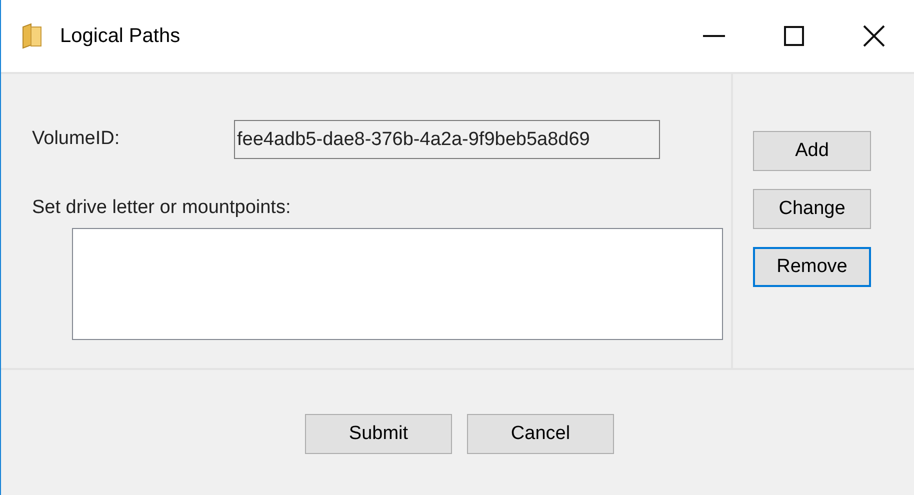 Image resolution: width=914 pixels, height=495 pixels. Describe the element at coordinates (874, 36) in the screenshot. I see `close-icon` at that location.